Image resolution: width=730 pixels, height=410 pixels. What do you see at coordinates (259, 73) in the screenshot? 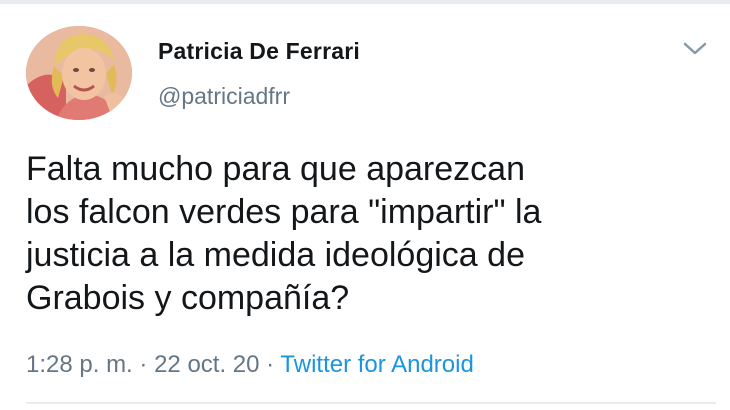
I see `tweet-header: Patricia De Ferrari @patriciadfrr` at bounding box center [259, 73].